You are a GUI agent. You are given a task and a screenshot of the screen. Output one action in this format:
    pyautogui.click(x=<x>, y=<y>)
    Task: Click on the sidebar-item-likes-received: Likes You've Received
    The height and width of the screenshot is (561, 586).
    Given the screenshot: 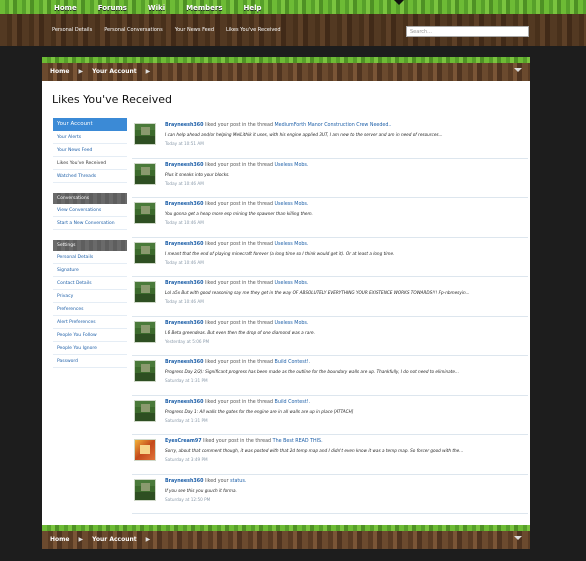 What is the action you would take?
    pyautogui.click(x=90, y=163)
    